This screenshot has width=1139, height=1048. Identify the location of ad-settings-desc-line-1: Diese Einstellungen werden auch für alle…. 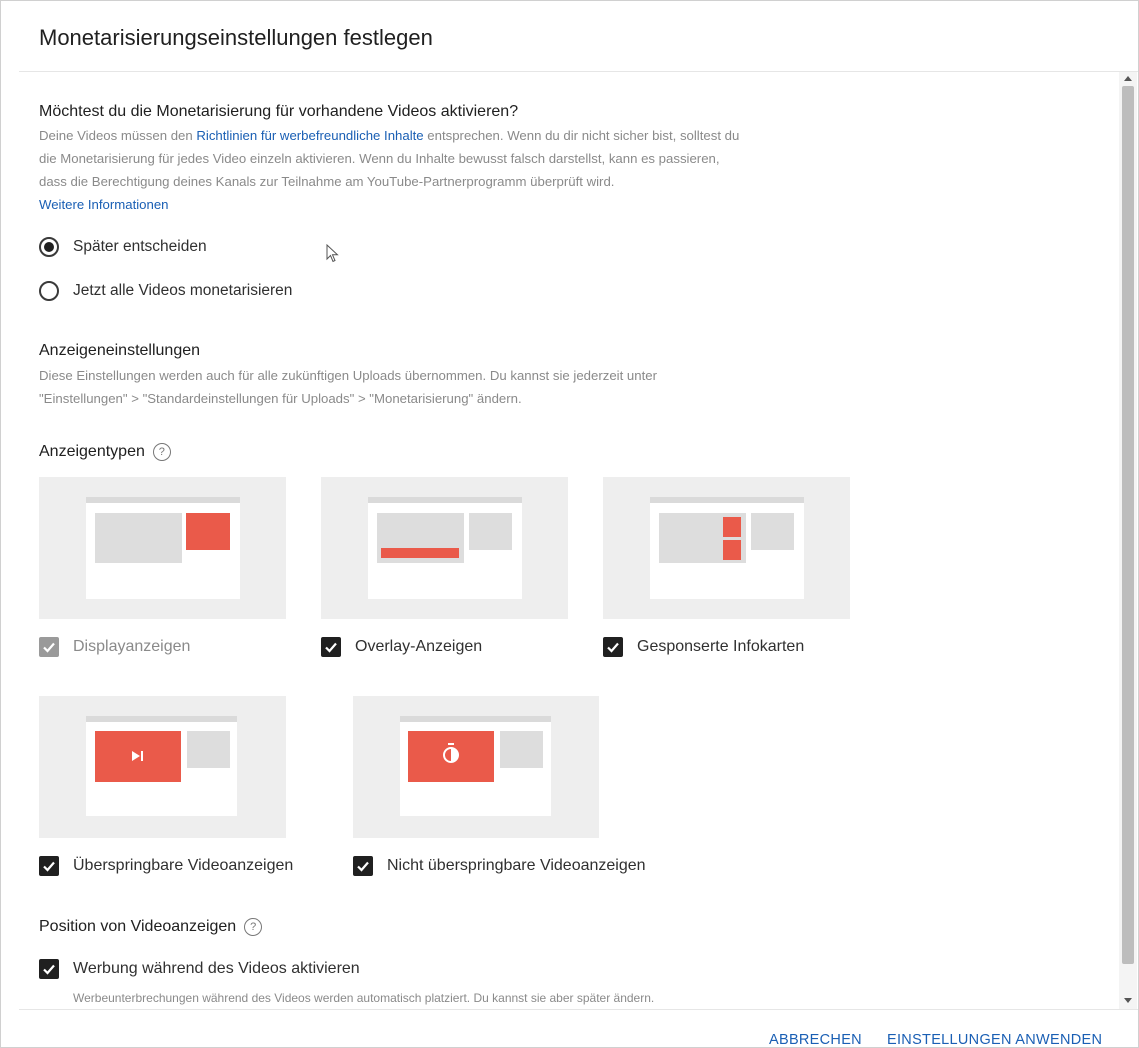
(348, 375).